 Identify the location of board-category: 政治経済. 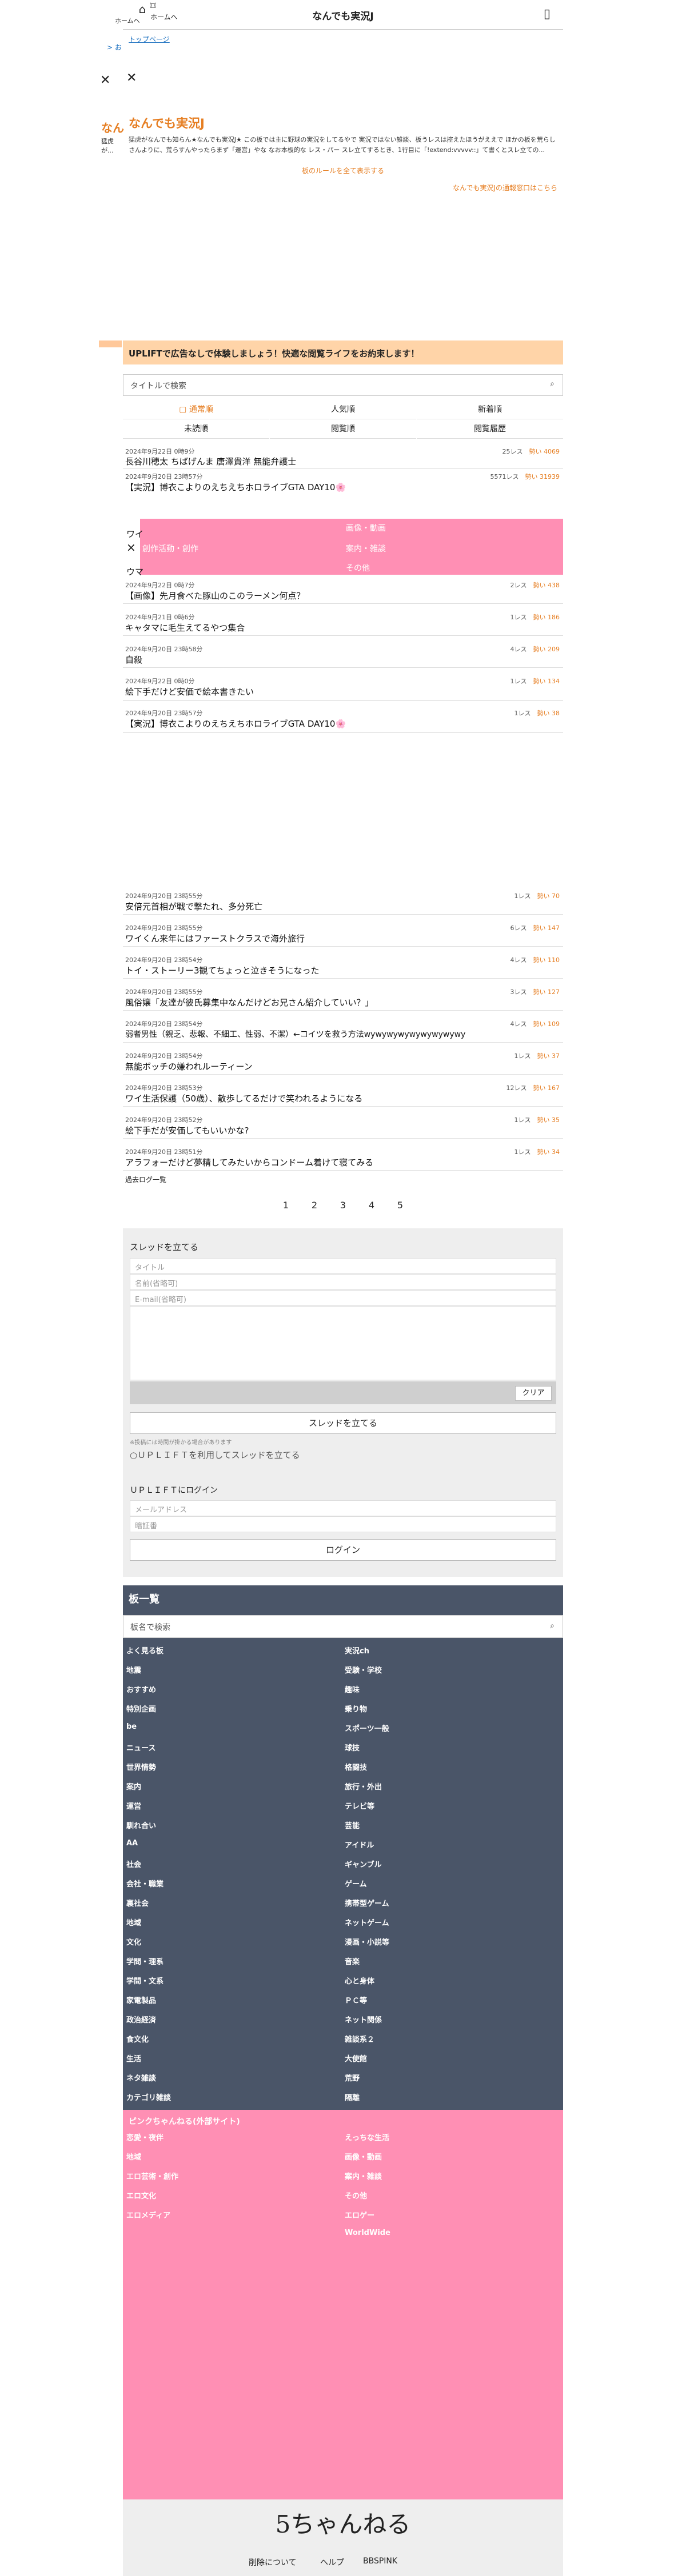
(141, 2019).